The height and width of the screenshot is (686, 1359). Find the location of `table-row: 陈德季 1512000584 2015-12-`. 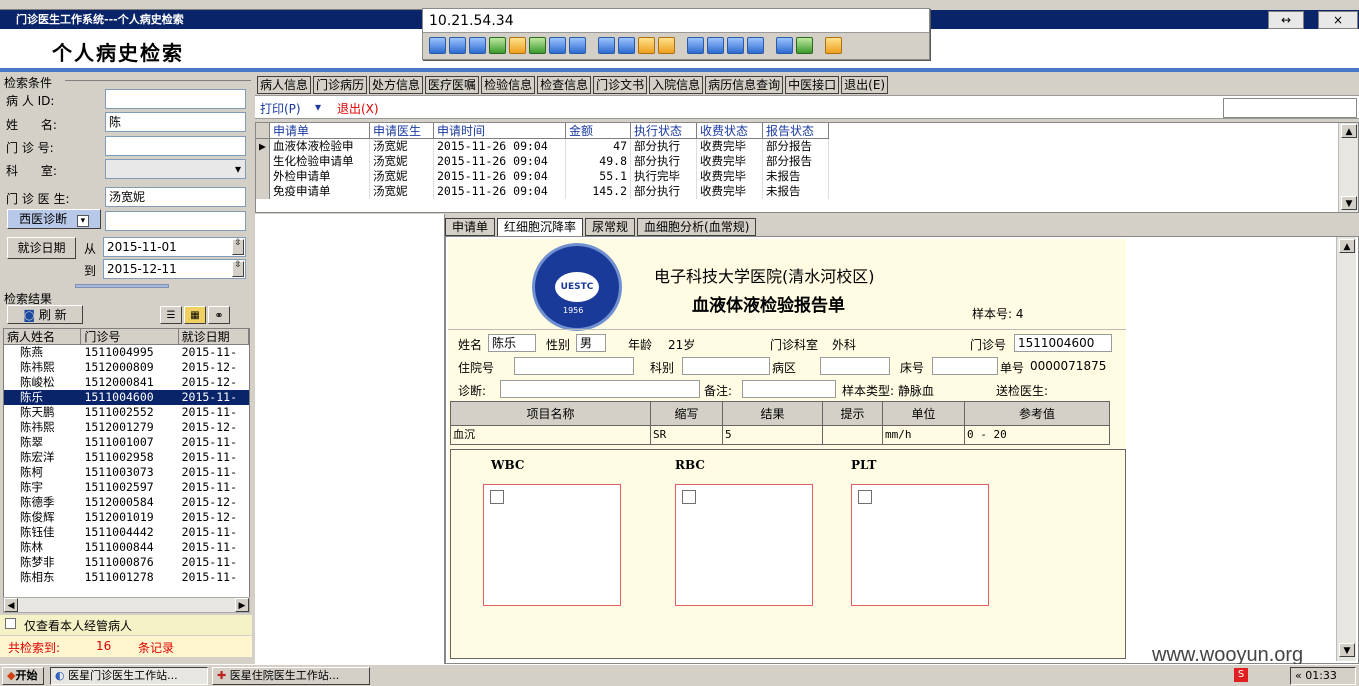

table-row: 陈德季 1512000584 2015-12- is located at coordinates (126, 502).